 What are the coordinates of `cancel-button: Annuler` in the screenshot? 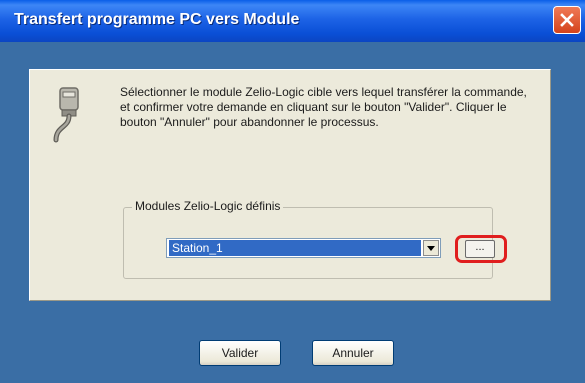 It's located at (353, 353).